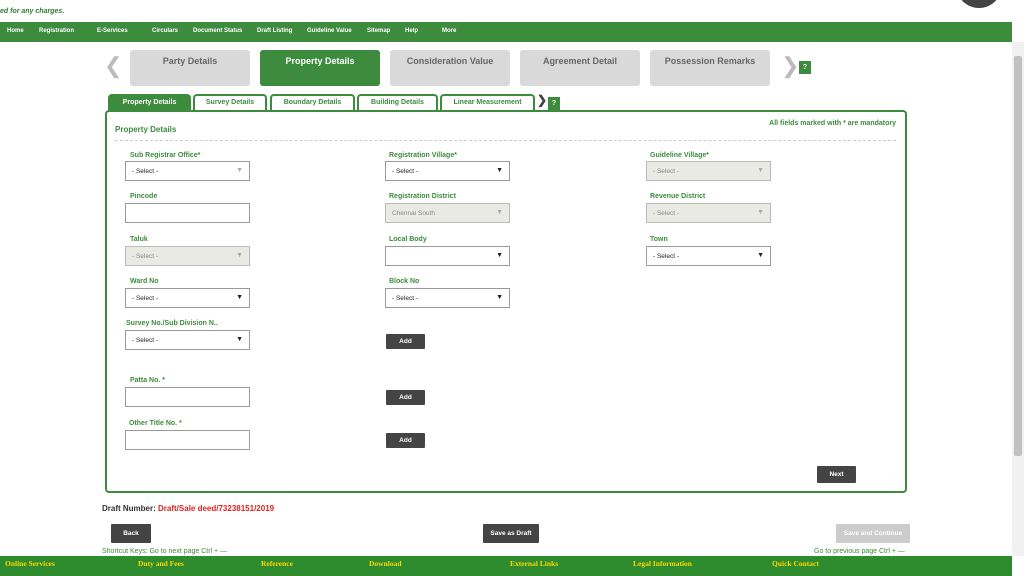 Image resolution: width=1024 pixels, height=576 pixels. What do you see at coordinates (404, 281) in the screenshot?
I see `block-no-label: Block No` at bounding box center [404, 281].